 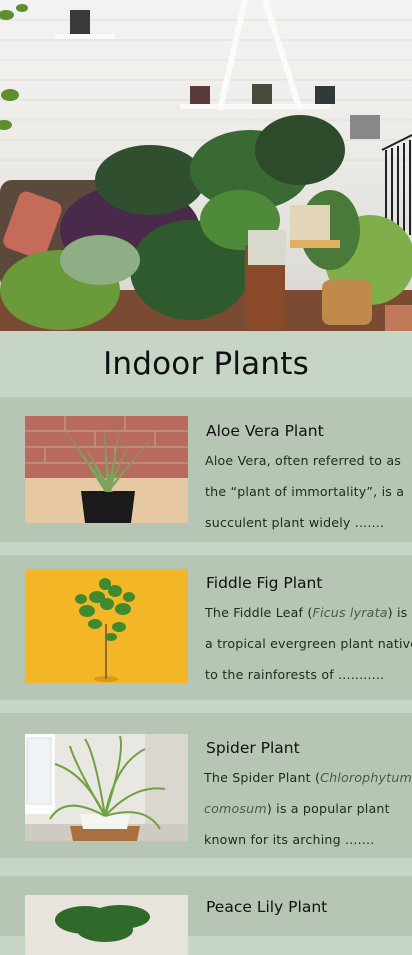 I want to click on fiddle-fig-photo, so click(x=106, y=626).